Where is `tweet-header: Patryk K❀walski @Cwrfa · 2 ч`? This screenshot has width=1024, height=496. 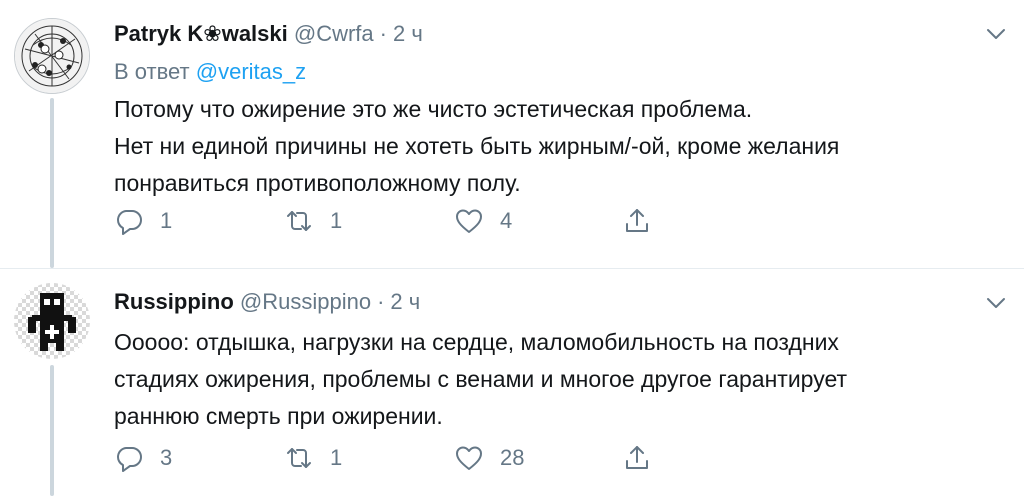 tweet-header: Patryk K❀walski @Cwrfa · 2 ч is located at coordinates (268, 34).